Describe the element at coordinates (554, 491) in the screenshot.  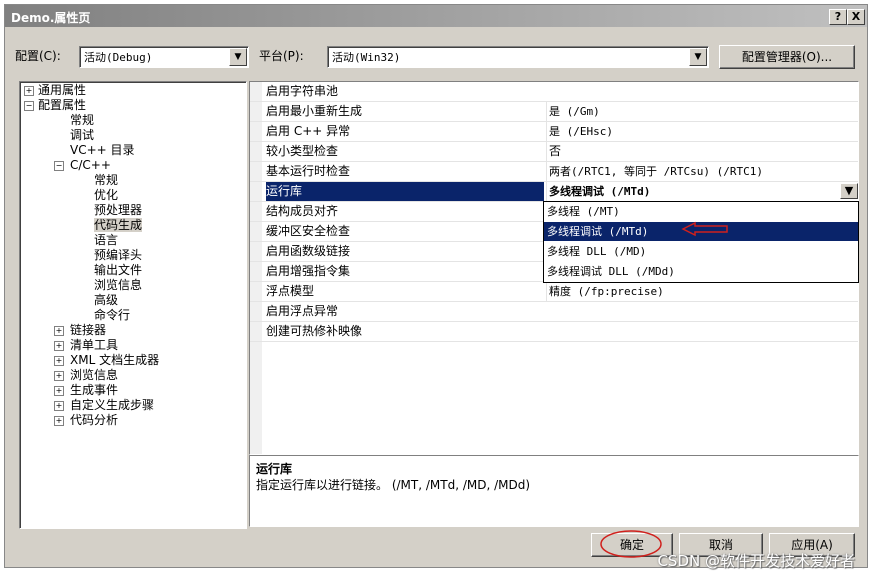
I see `description-panel: 运行库 指定运行库以进行链接。 (/MT, /MTd, /MD, /MDd)` at that location.